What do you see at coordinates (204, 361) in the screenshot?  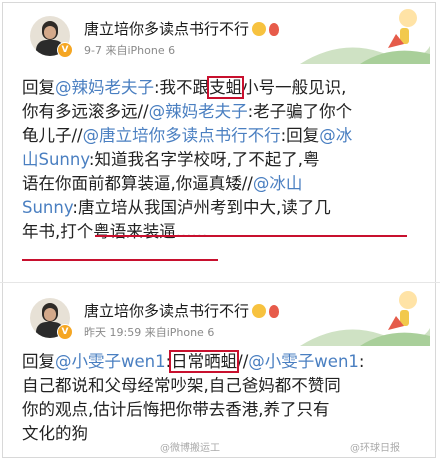 I see `highlighted-phrase: 日常晒蛆` at bounding box center [204, 361].